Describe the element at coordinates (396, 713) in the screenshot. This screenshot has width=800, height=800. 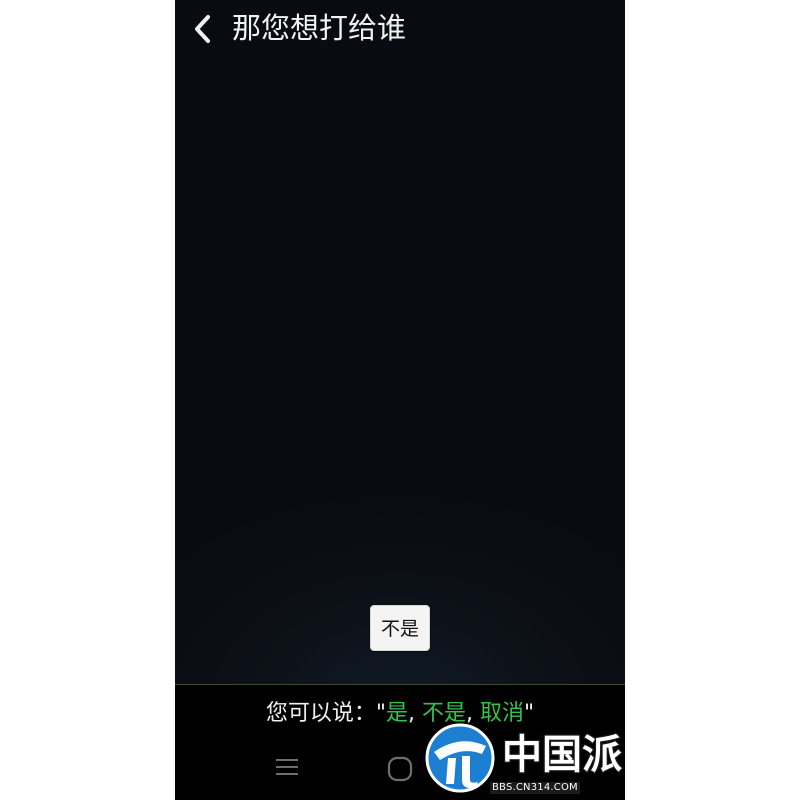
I see `hint-option-yes: 是` at that location.